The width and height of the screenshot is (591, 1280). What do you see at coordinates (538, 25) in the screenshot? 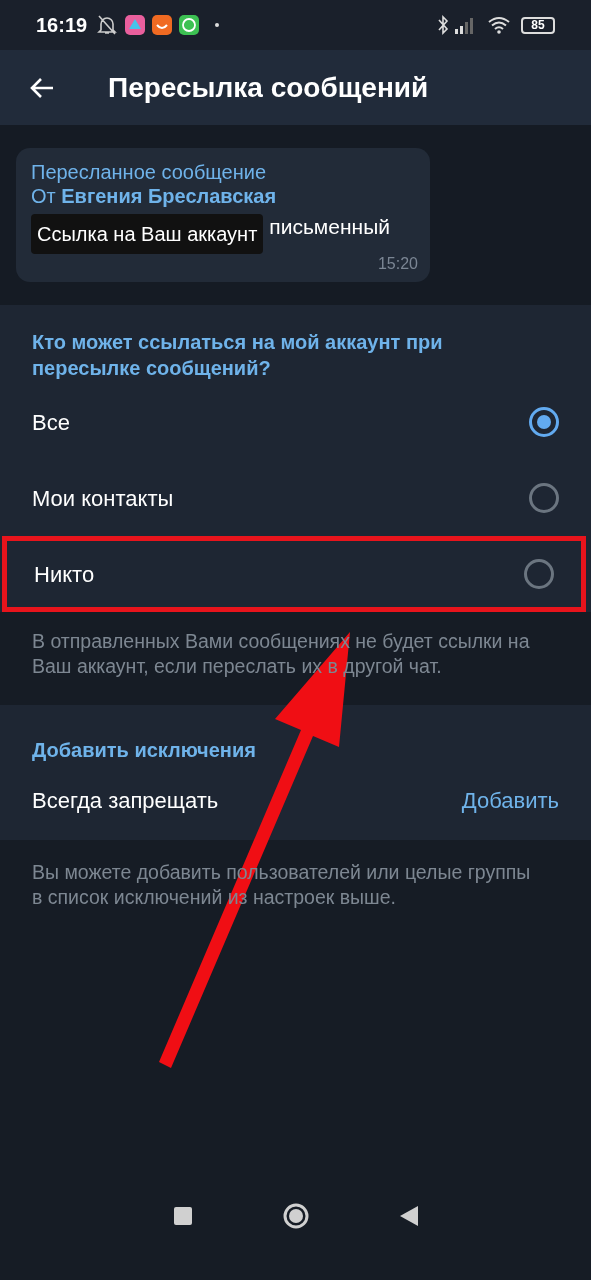
I see `battery-indicator: 85` at bounding box center [538, 25].